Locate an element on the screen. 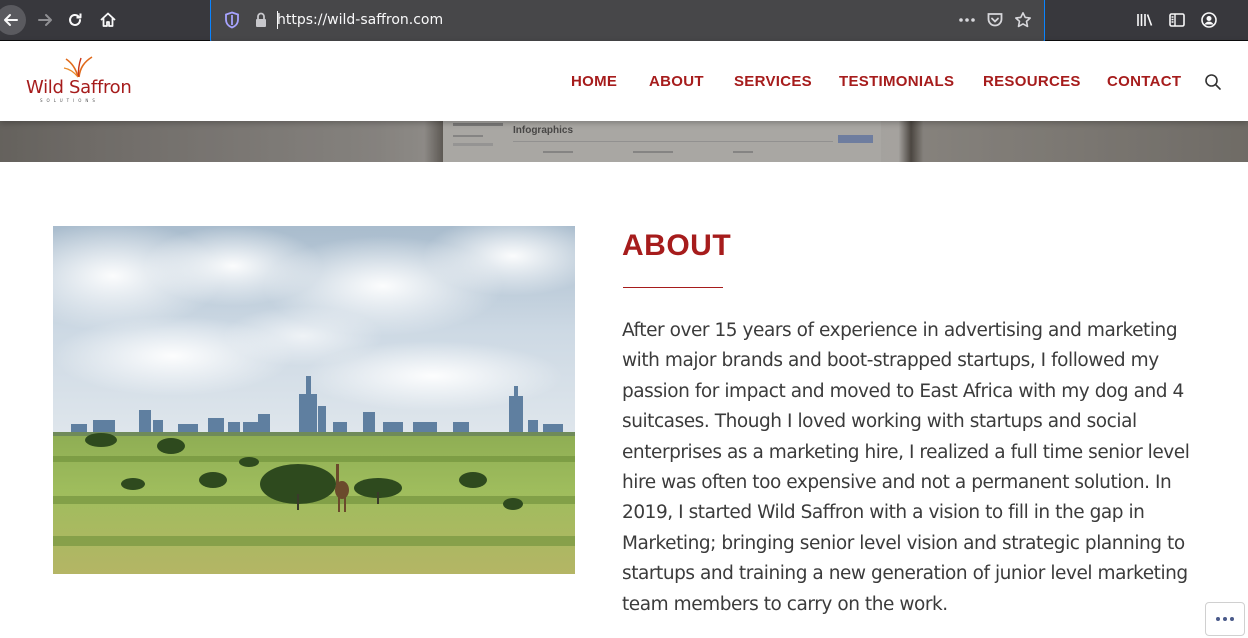 The width and height of the screenshot is (1248, 638). sidebar-icon is located at coordinates (1177, 20).